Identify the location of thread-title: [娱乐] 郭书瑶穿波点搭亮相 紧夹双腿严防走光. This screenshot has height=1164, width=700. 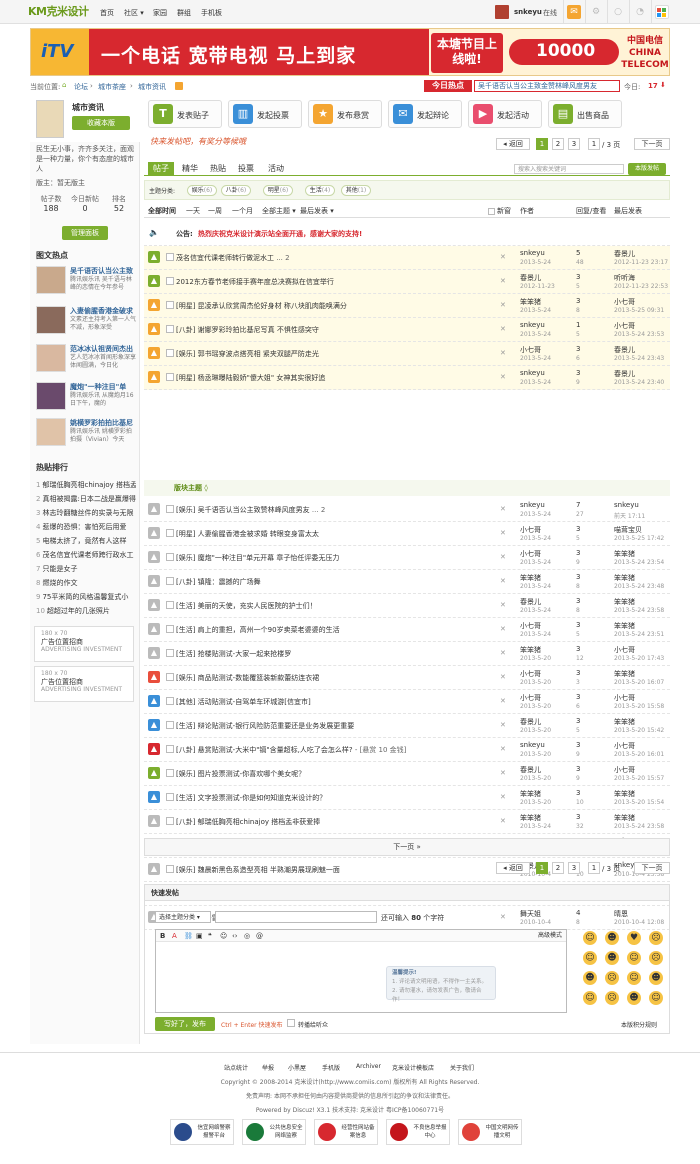
(247, 354).